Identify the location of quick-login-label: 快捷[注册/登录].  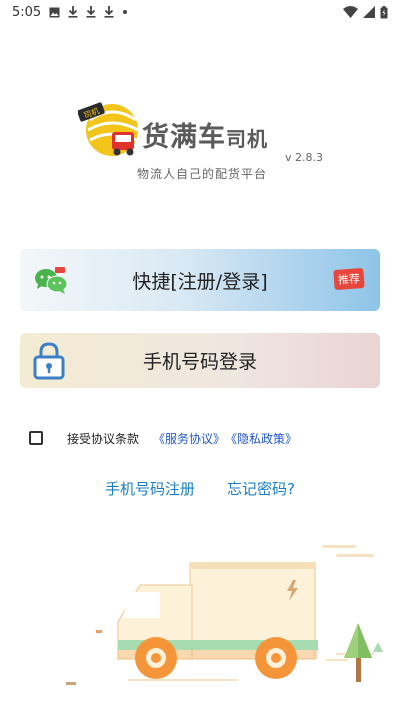
(200, 281).